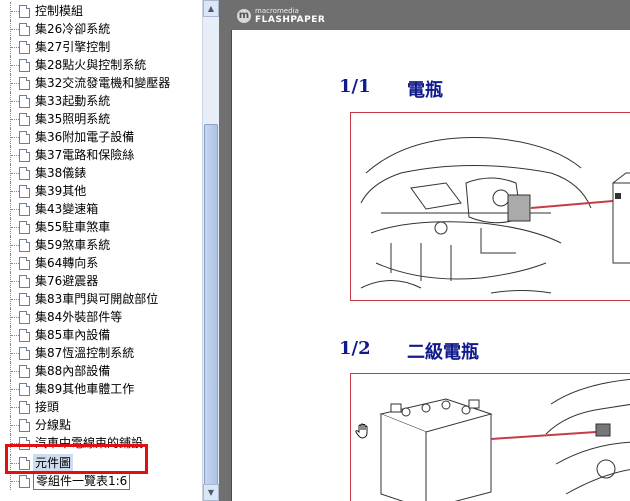  I want to click on tree-item: 集32交流發電機和變壓器, so click(101, 83).